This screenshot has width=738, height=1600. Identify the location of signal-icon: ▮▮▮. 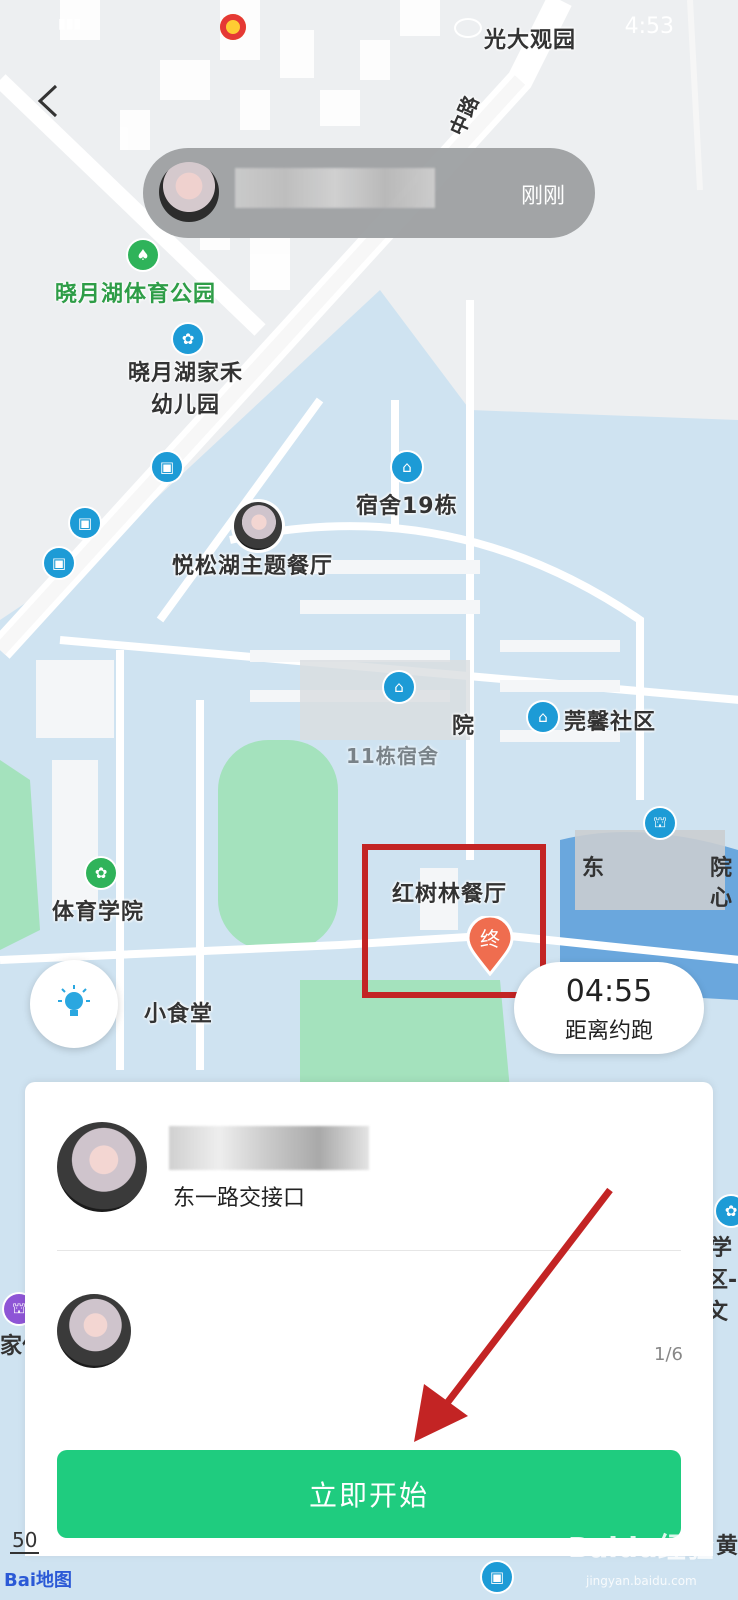
(70, 24).